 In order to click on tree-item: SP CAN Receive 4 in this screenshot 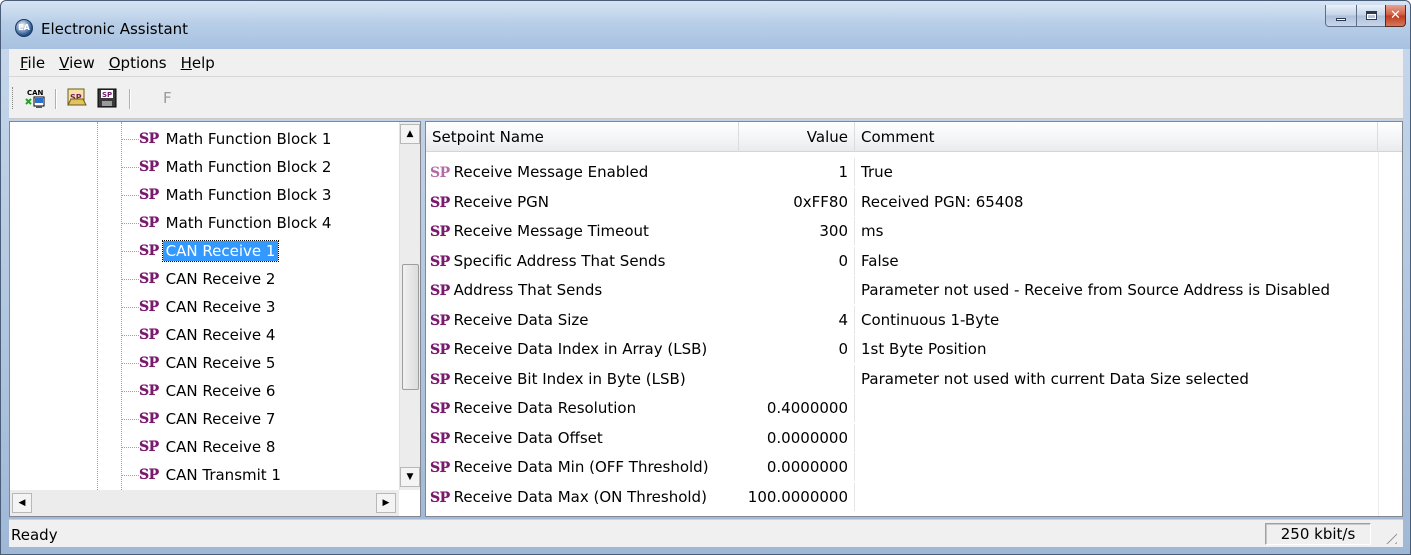, I will do `click(199, 335)`.